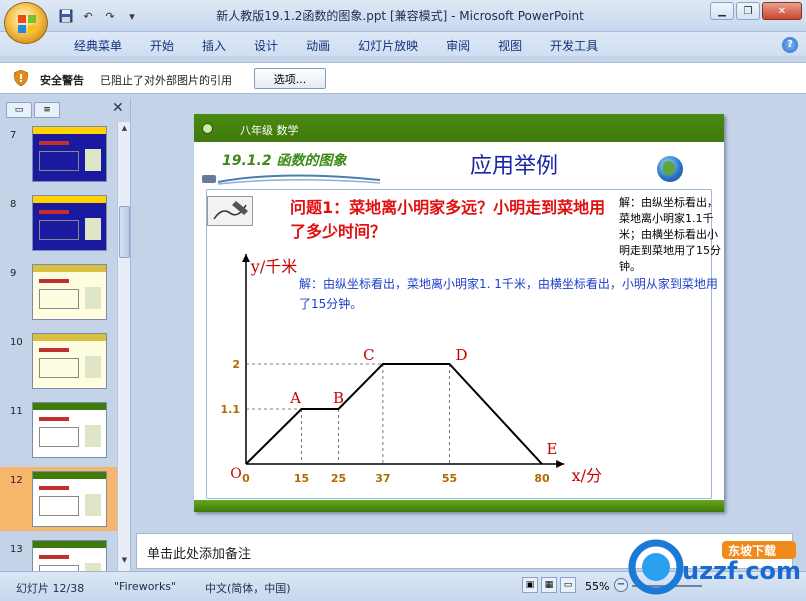 Image resolution: width=806 pixels, height=601 pixels. I want to click on slide-thumbnail-10: 10, so click(59, 361).